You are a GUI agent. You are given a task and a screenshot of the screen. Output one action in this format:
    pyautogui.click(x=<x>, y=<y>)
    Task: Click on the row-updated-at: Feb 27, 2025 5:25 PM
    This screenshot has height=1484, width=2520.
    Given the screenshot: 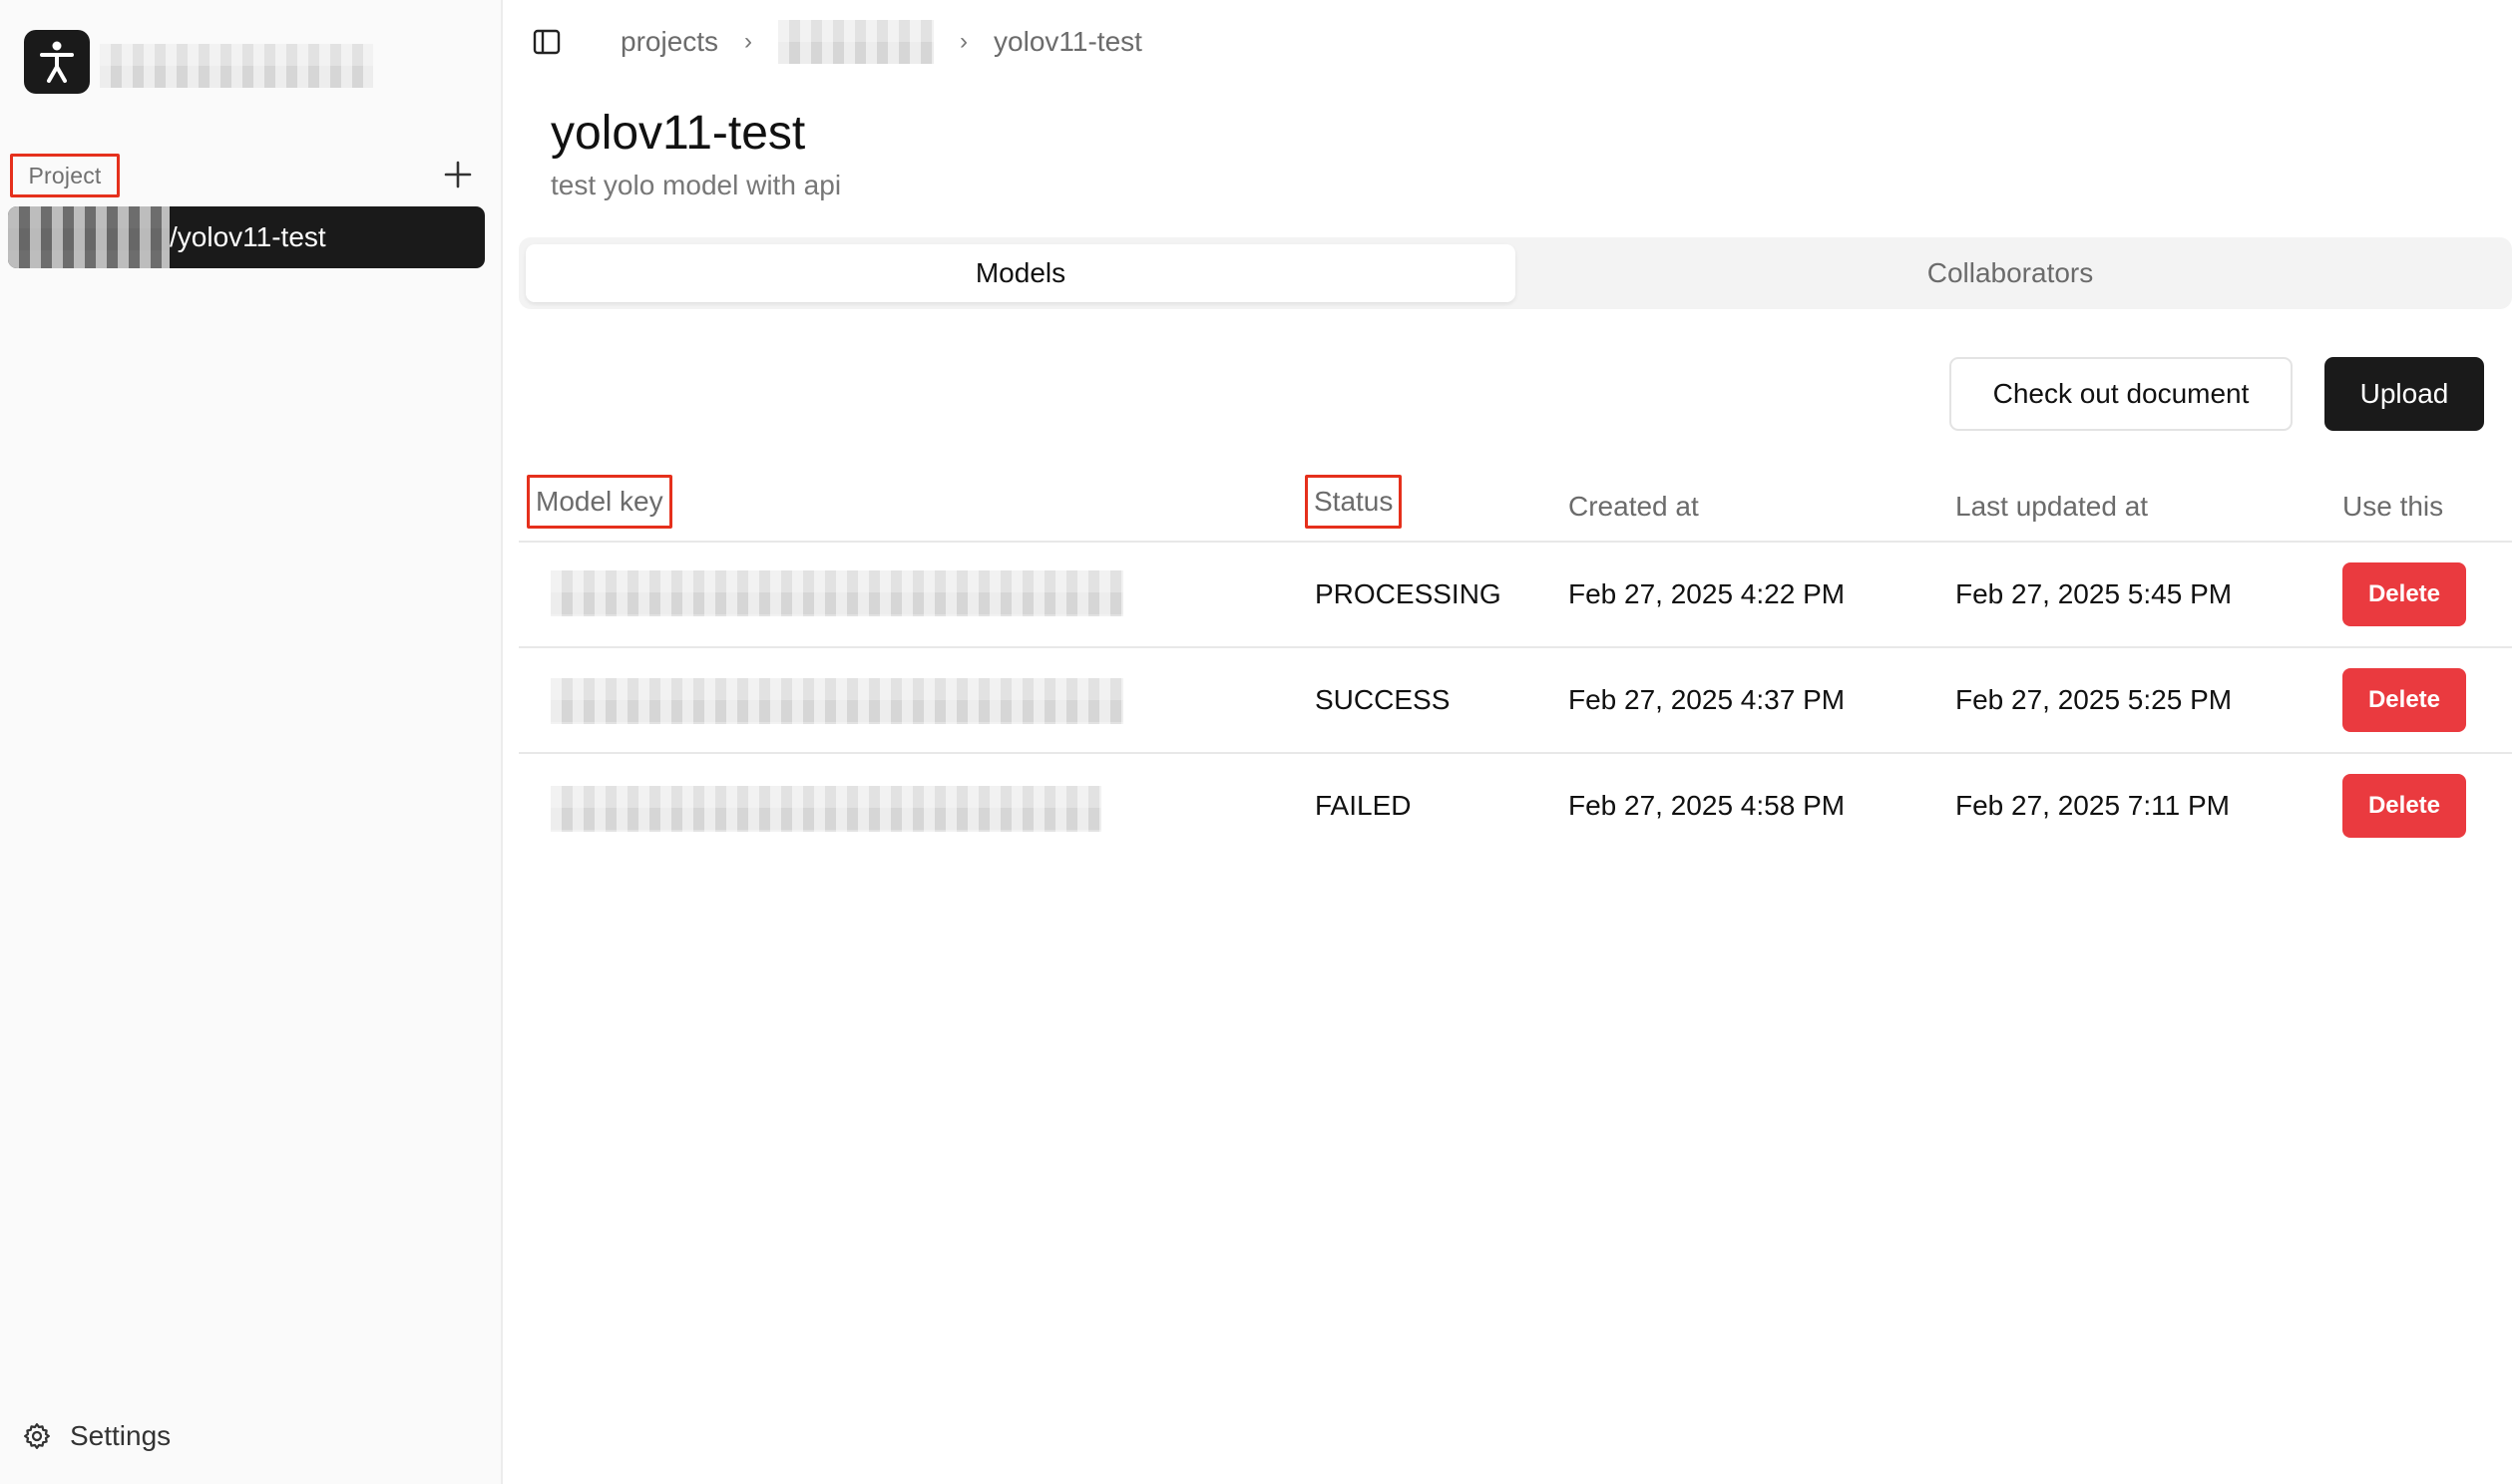 What is the action you would take?
    pyautogui.click(x=2094, y=699)
    